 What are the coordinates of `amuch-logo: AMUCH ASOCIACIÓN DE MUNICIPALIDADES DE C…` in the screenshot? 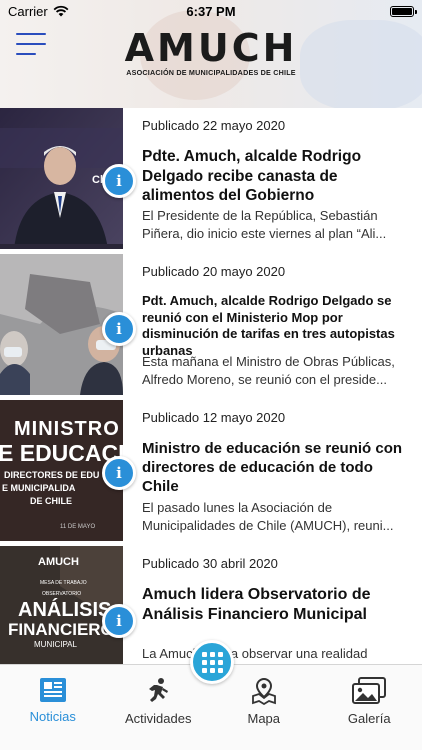 It's located at (211, 51).